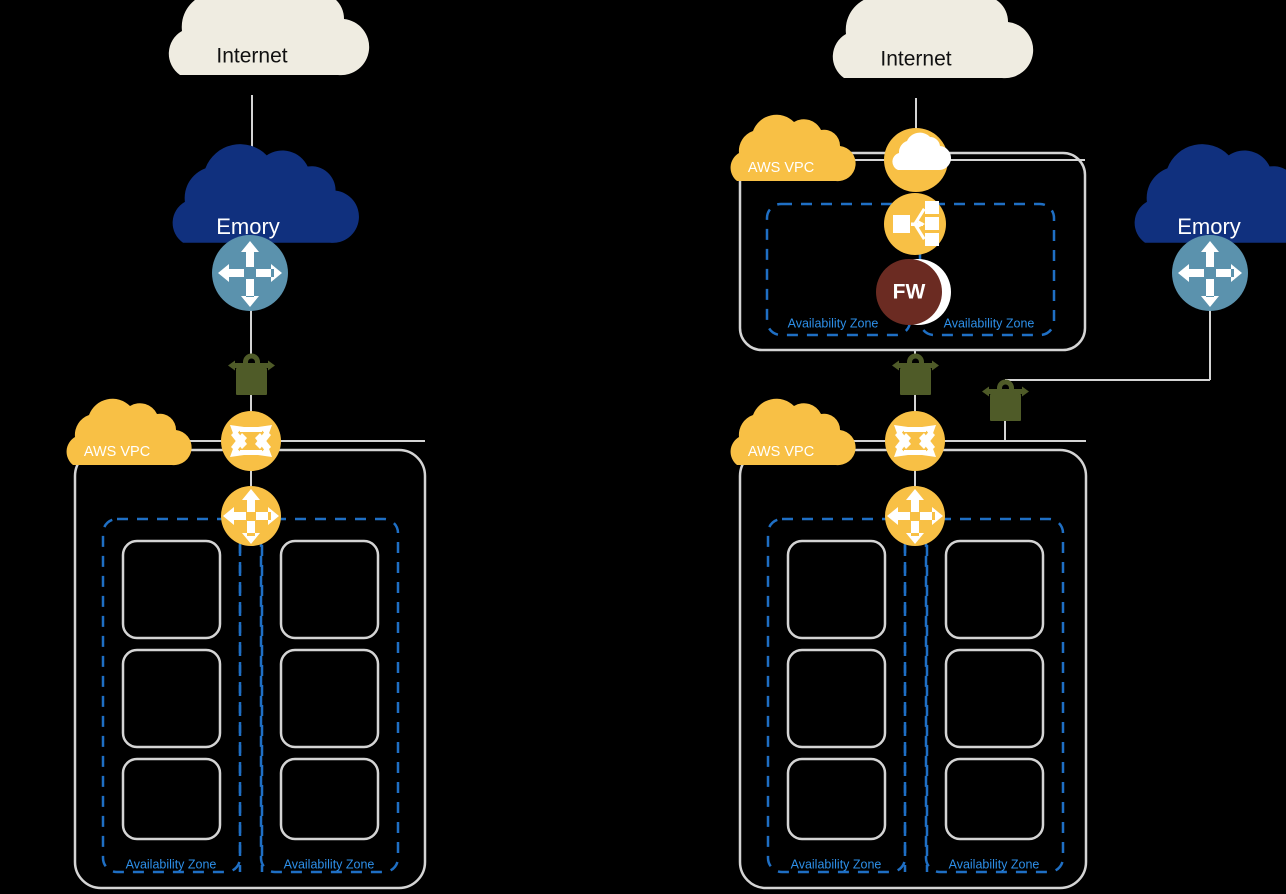 The height and width of the screenshot is (894, 1286). I want to click on subnet-group-right, so click(915, 690).